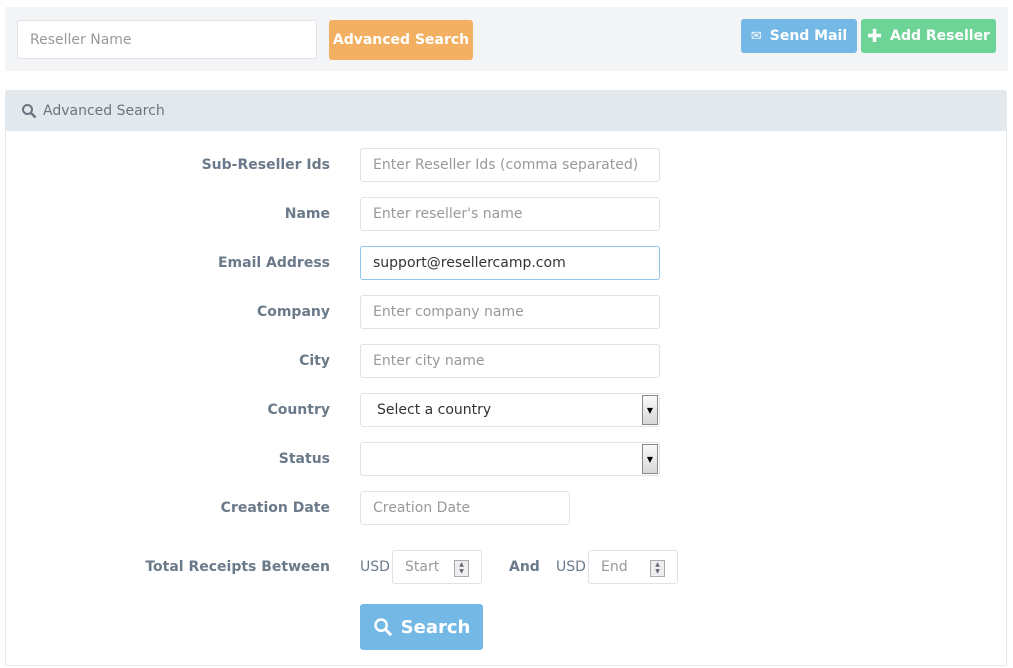  I want to click on email-input: support@resellercamp.com, so click(510, 263).